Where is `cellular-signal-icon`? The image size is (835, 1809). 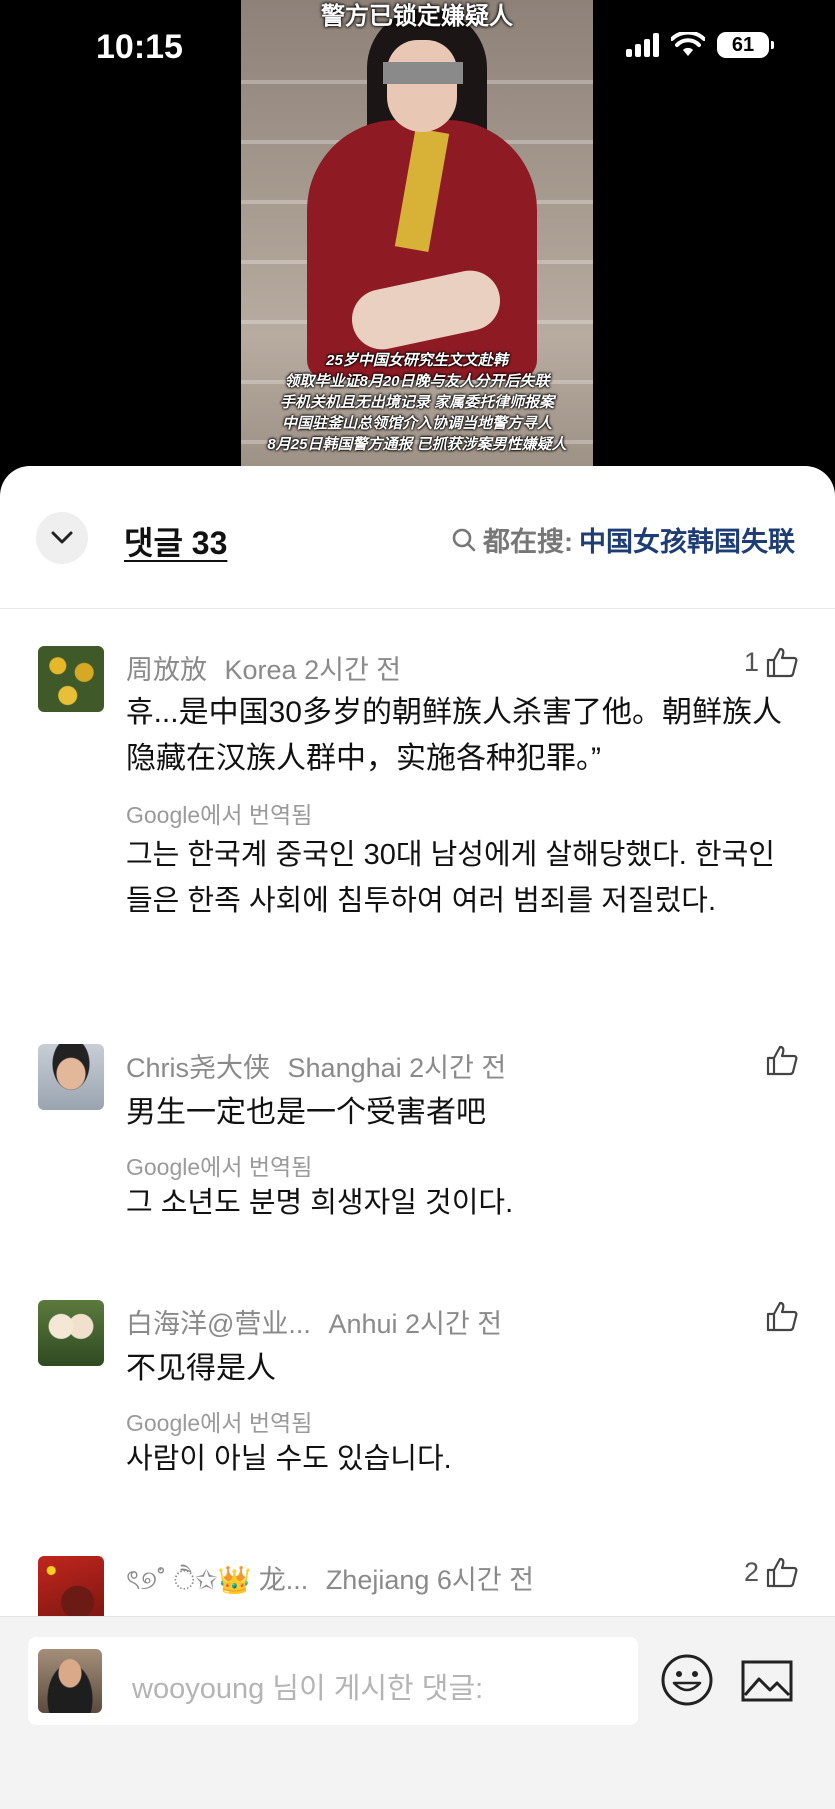
cellular-signal-icon is located at coordinates (642, 45).